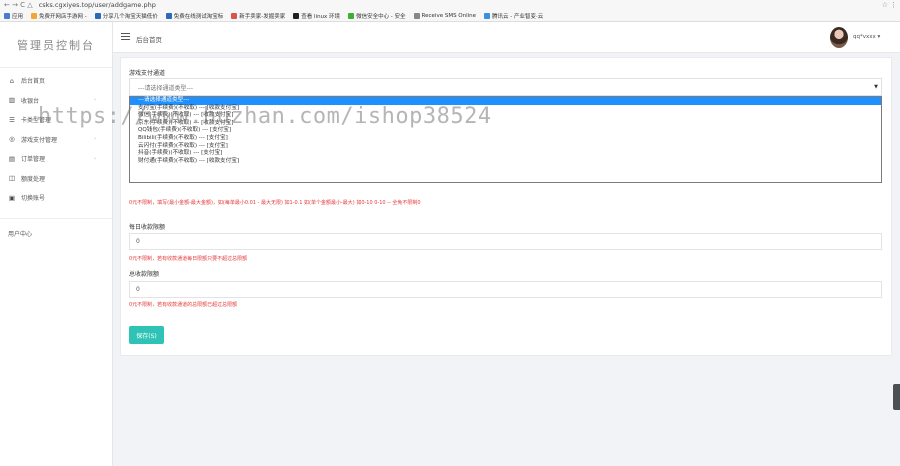 The image size is (900, 466). What do you see at coordinates (381, 17) in the screenshot?
I see `bookmark-label: 微信安全中心 - 安全` at bounding box center [381, 17].